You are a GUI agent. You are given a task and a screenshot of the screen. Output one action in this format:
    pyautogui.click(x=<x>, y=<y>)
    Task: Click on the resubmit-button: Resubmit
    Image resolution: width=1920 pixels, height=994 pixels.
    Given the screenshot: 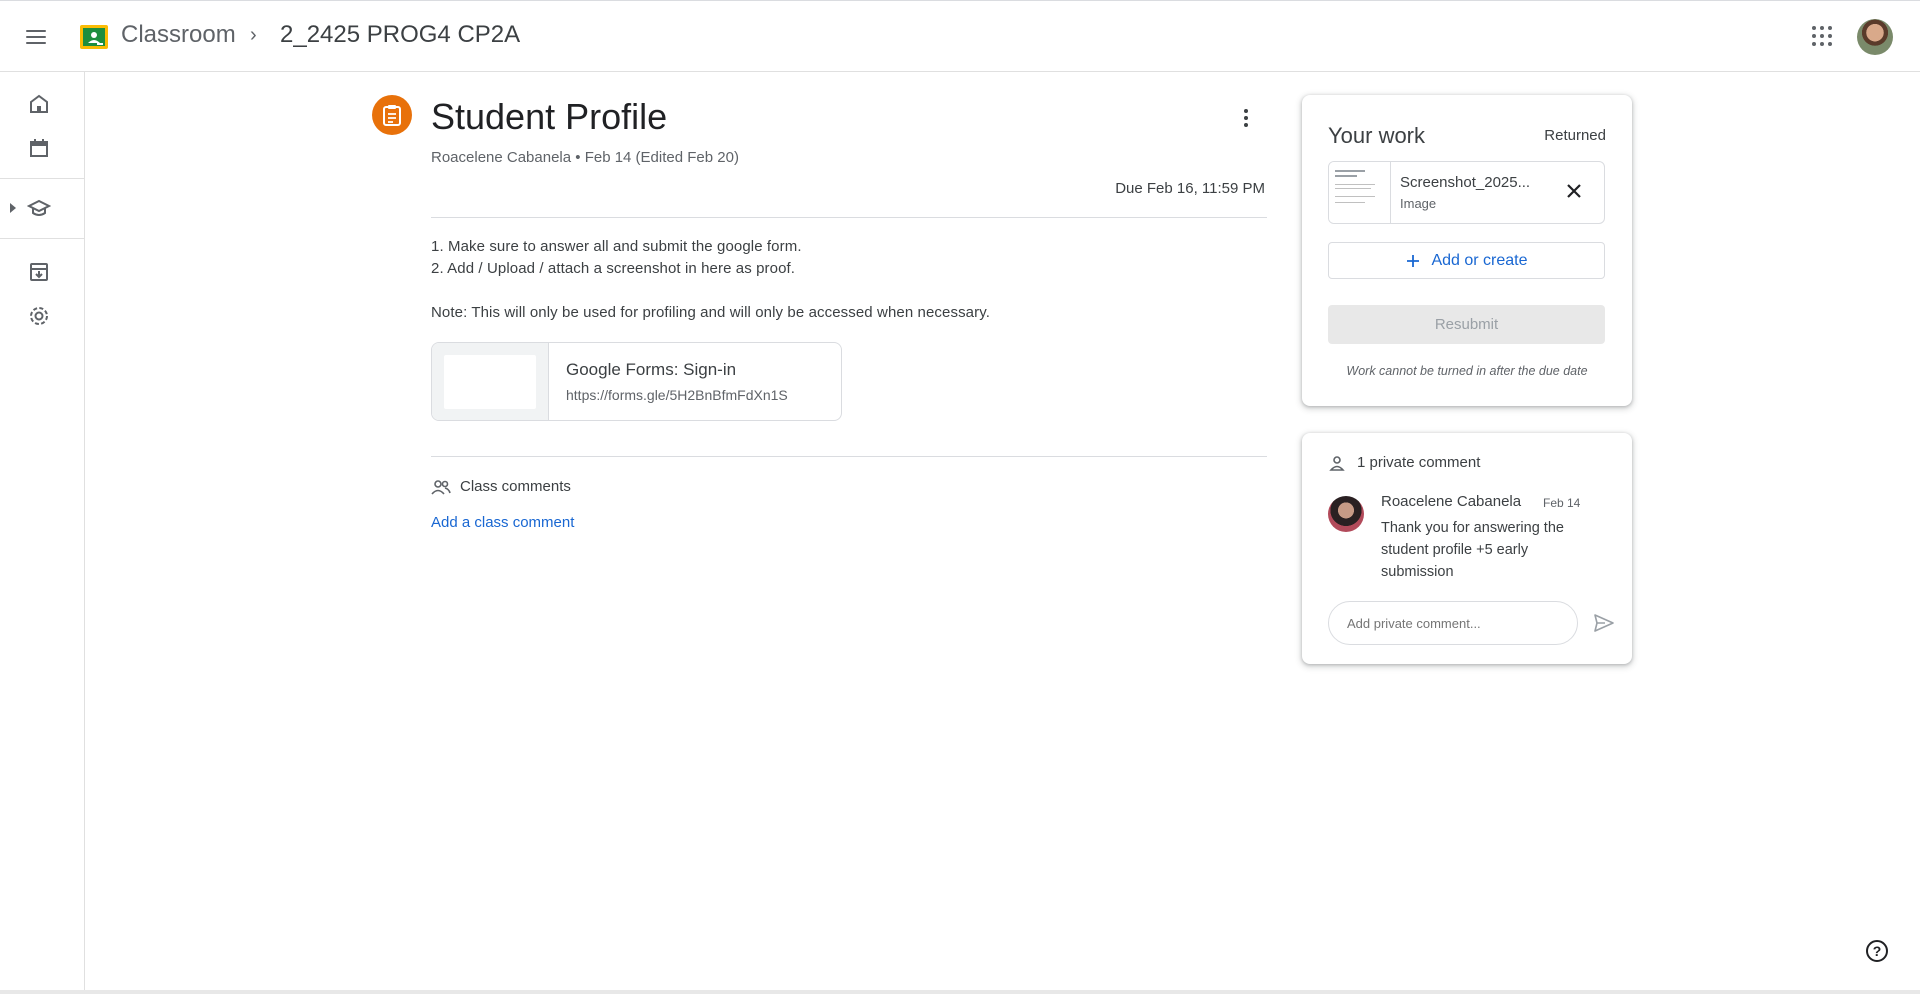 What is the action you would take?
    pyautogui.click(x=1466, y=324)
    